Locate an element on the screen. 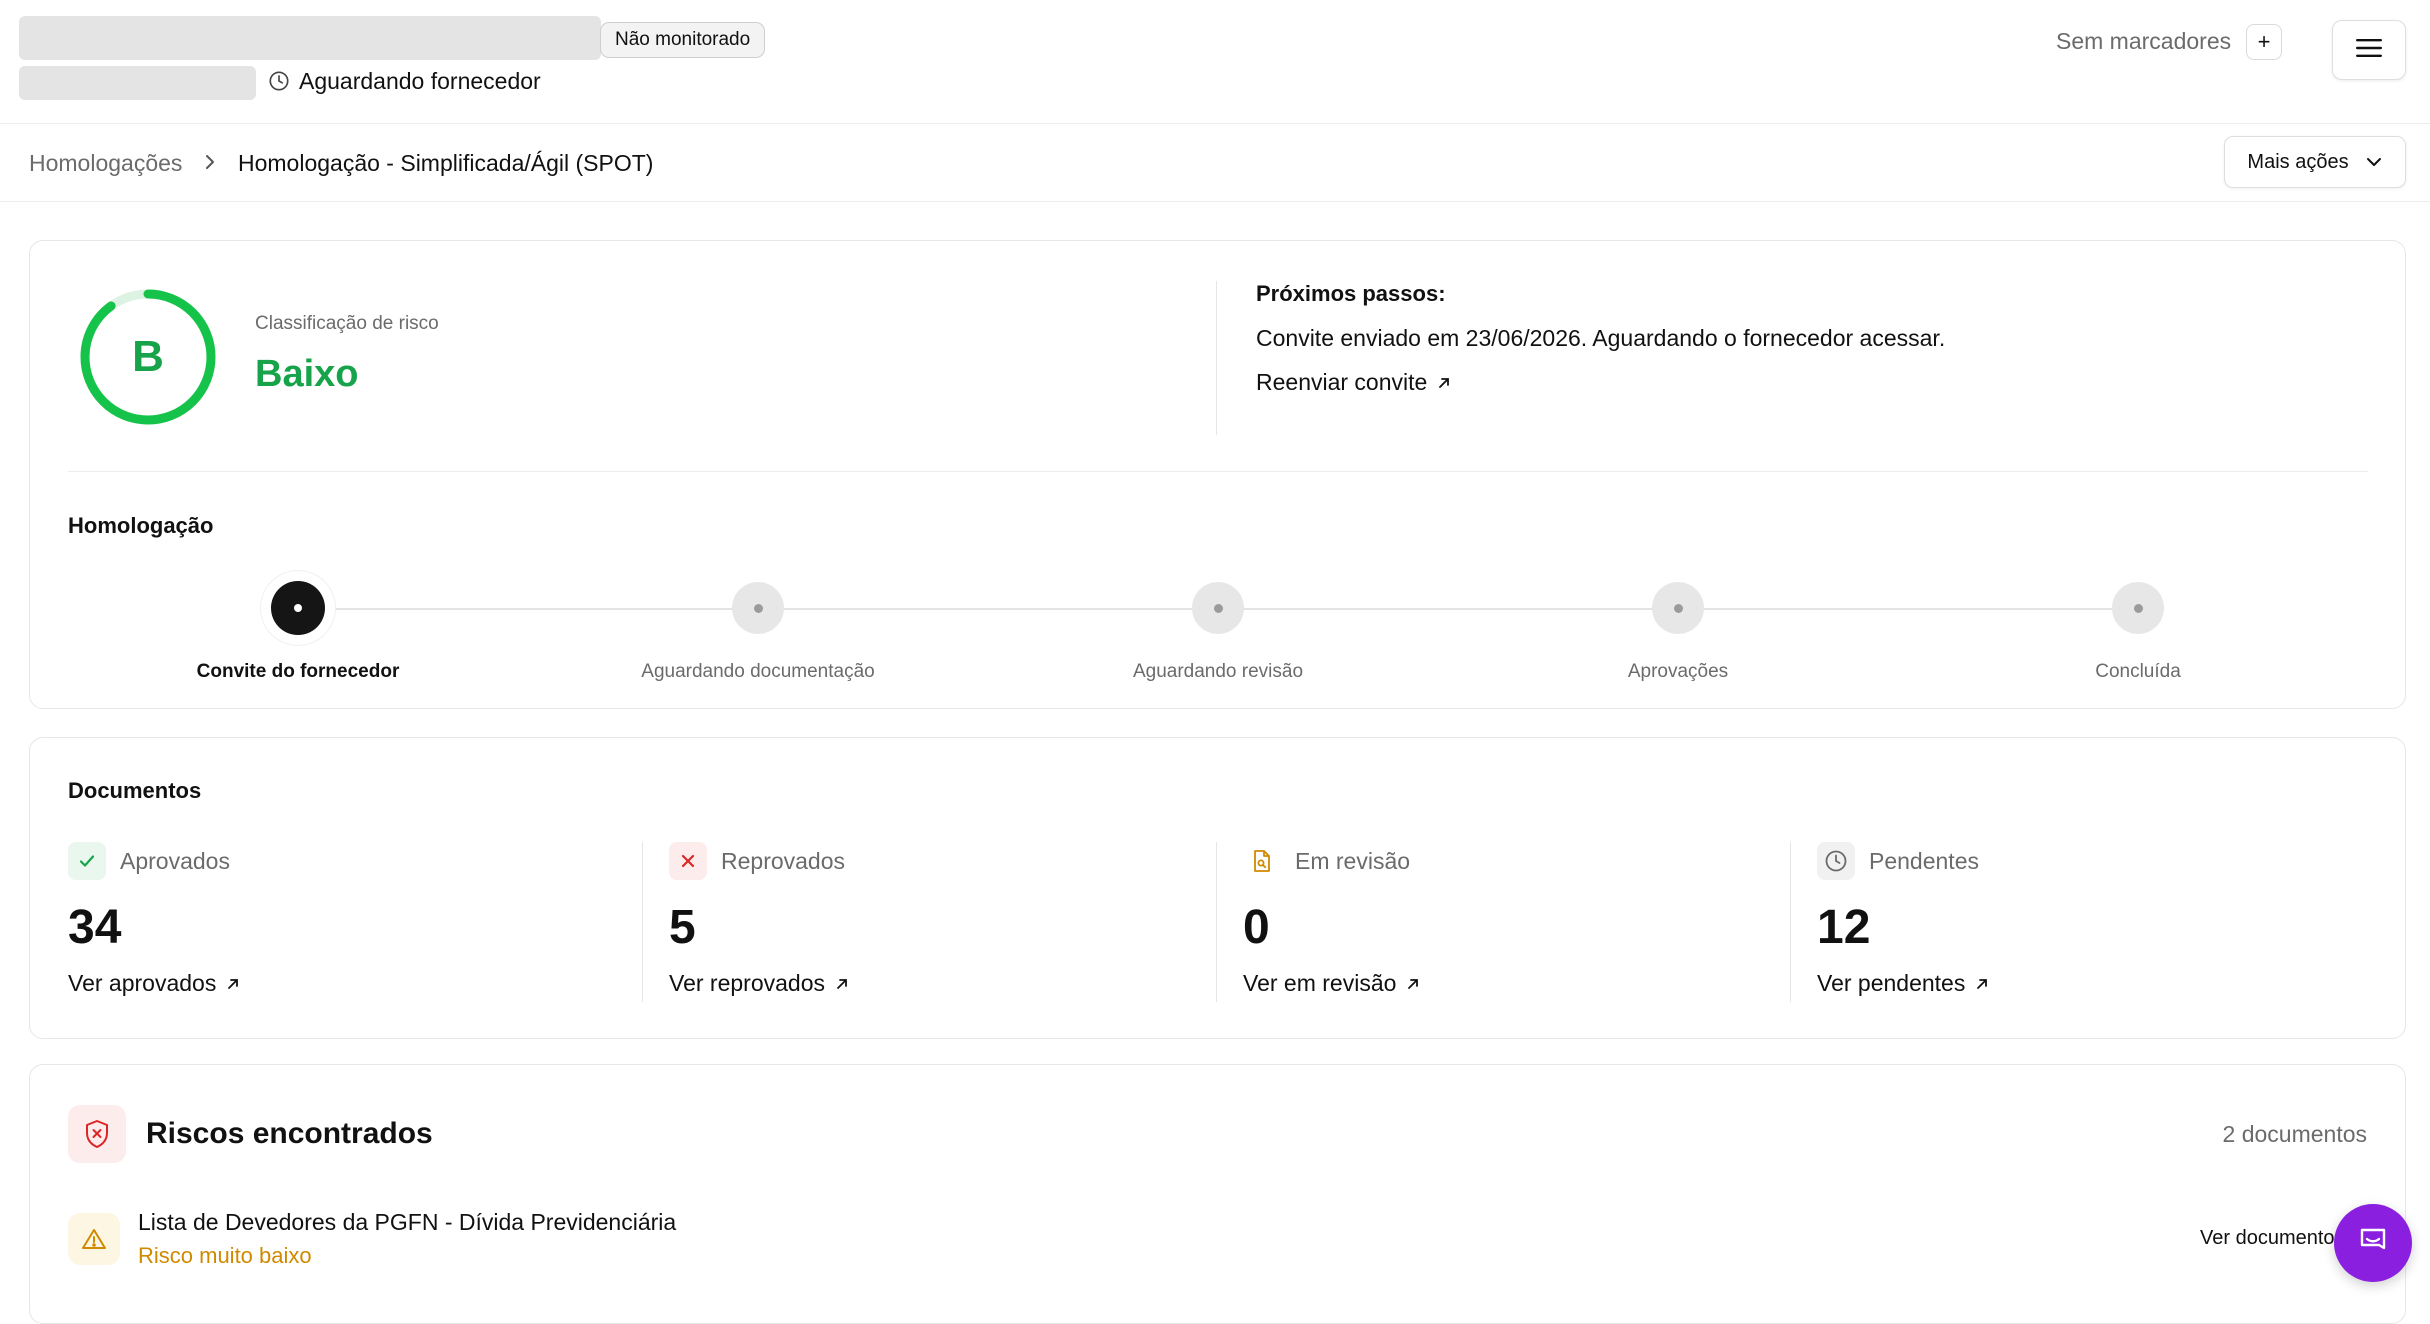 The image size is (2430, 1324). chevron-right-icon is located at coordinates (210, 164).